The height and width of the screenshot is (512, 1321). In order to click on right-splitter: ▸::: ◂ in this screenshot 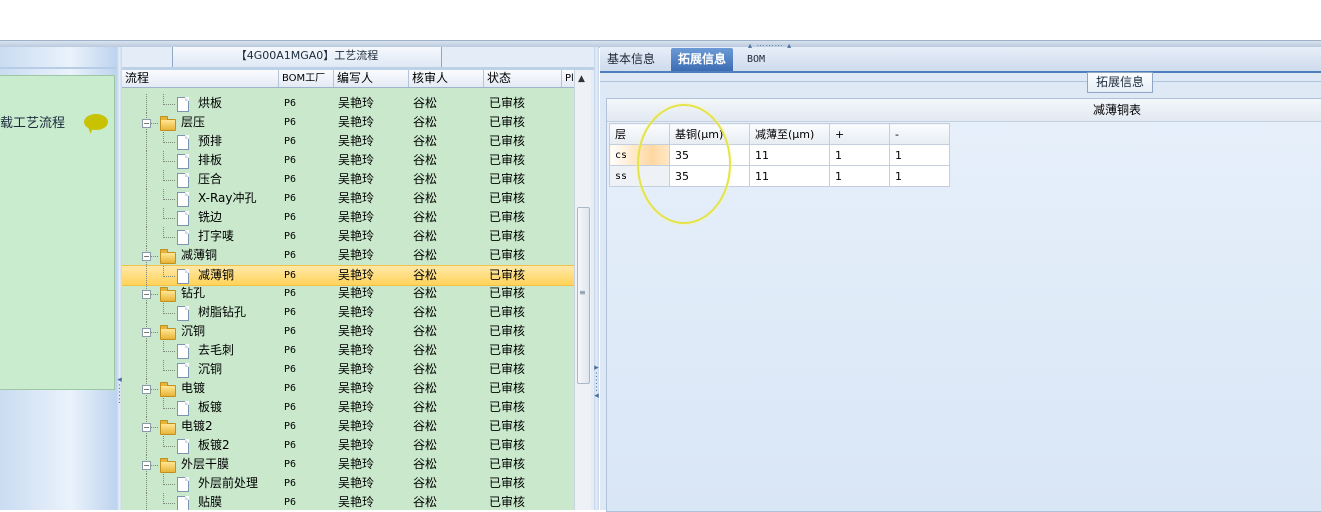, I will do `click(596, 278)`.